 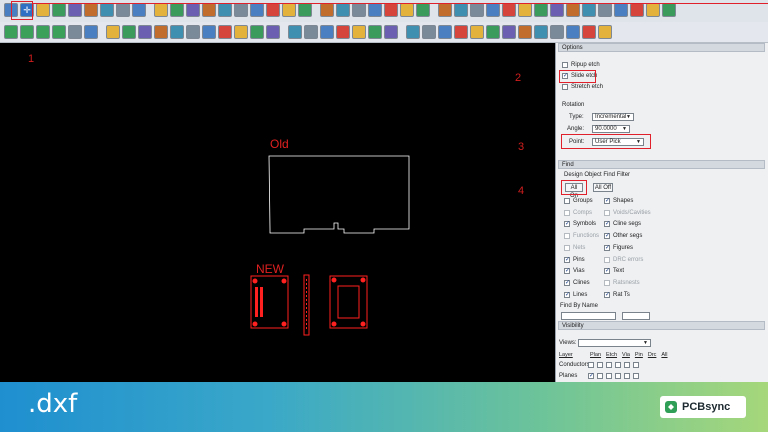 What do you see at coordinates (618, 201) in the screenshot?
I see `find-filter-shapes: ✓ Shapes` at bounding box center [618, 201].